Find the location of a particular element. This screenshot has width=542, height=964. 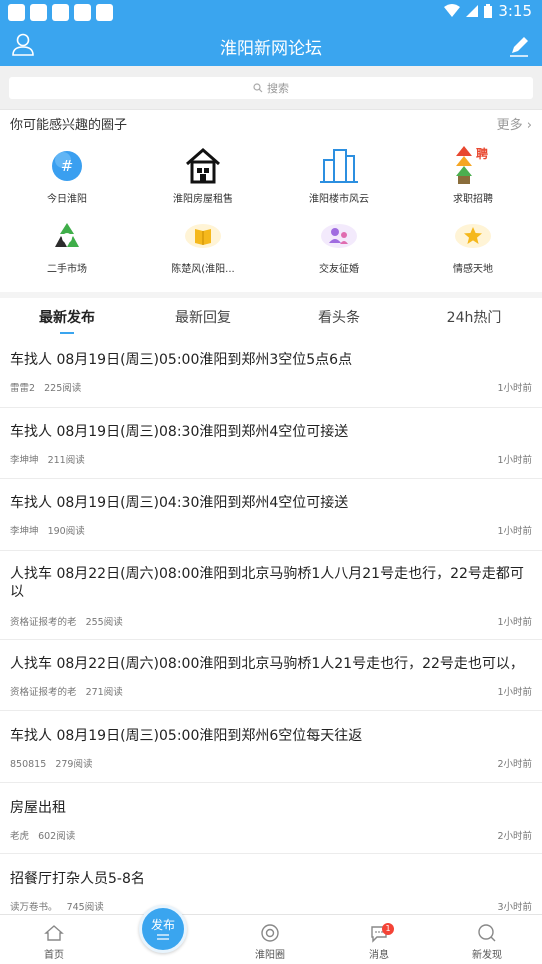

post-title: 车找人 08月19日(周三)05:00淮阳到郑州6空位每天往返 is located at coordinates (186, 736).